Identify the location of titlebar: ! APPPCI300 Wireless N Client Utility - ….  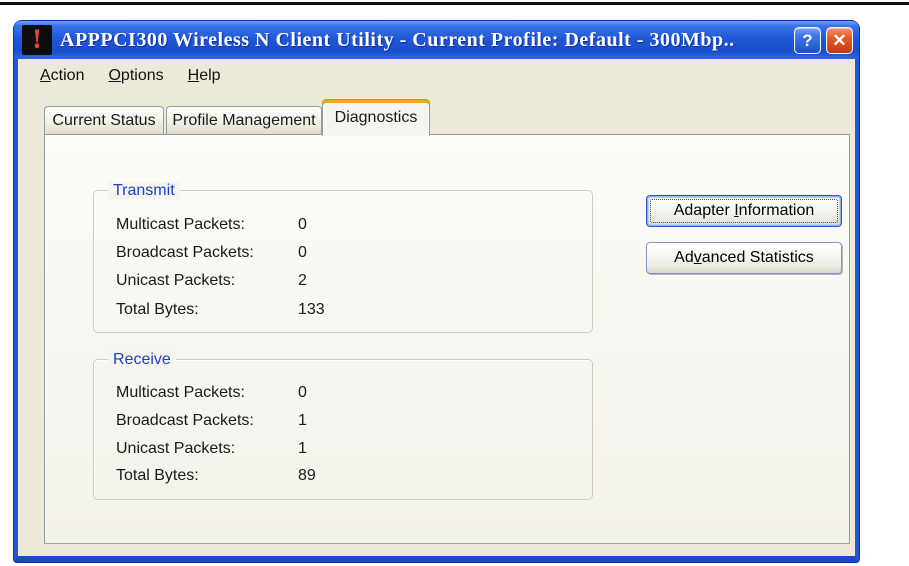
(436, 40).